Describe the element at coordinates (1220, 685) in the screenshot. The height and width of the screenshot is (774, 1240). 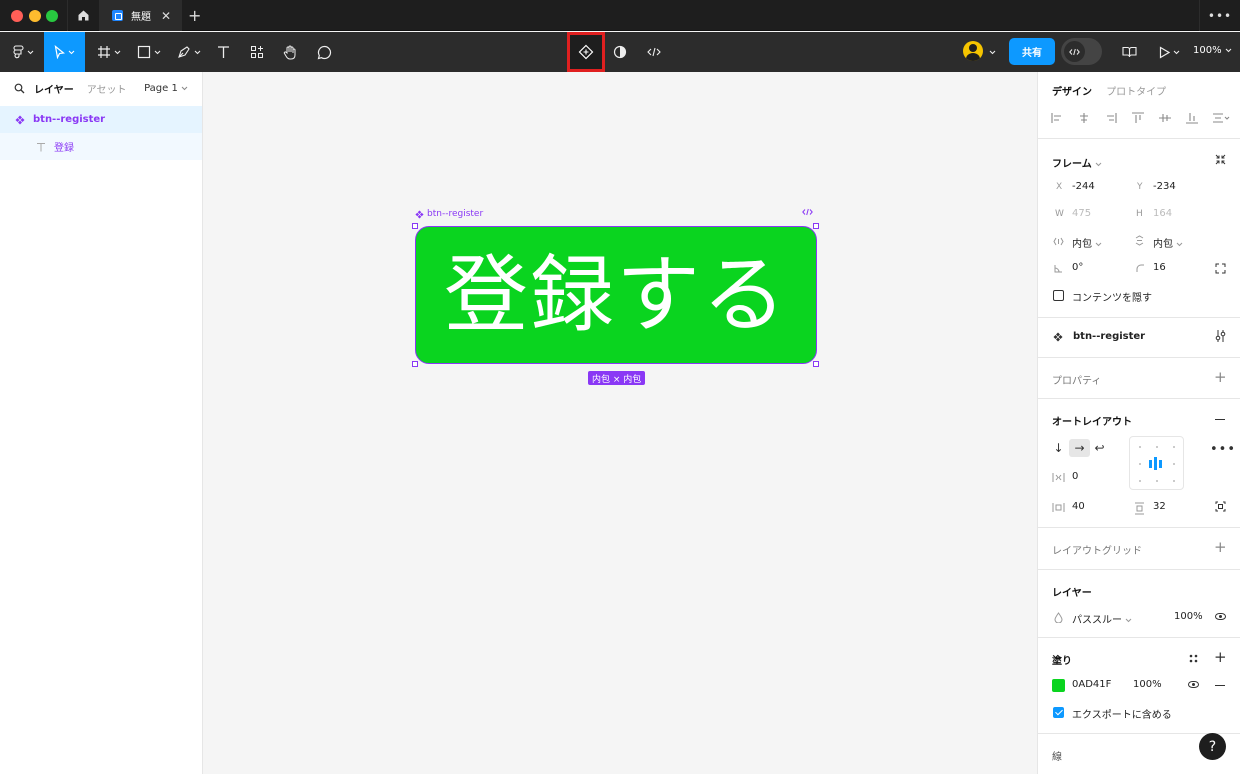
I see `remove-fill-icon` at that location.